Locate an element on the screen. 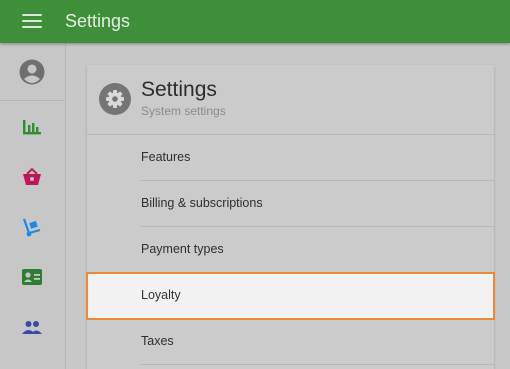 The height and width of the screenshot is (369, 510). divider is located at coordinates (317, 364).